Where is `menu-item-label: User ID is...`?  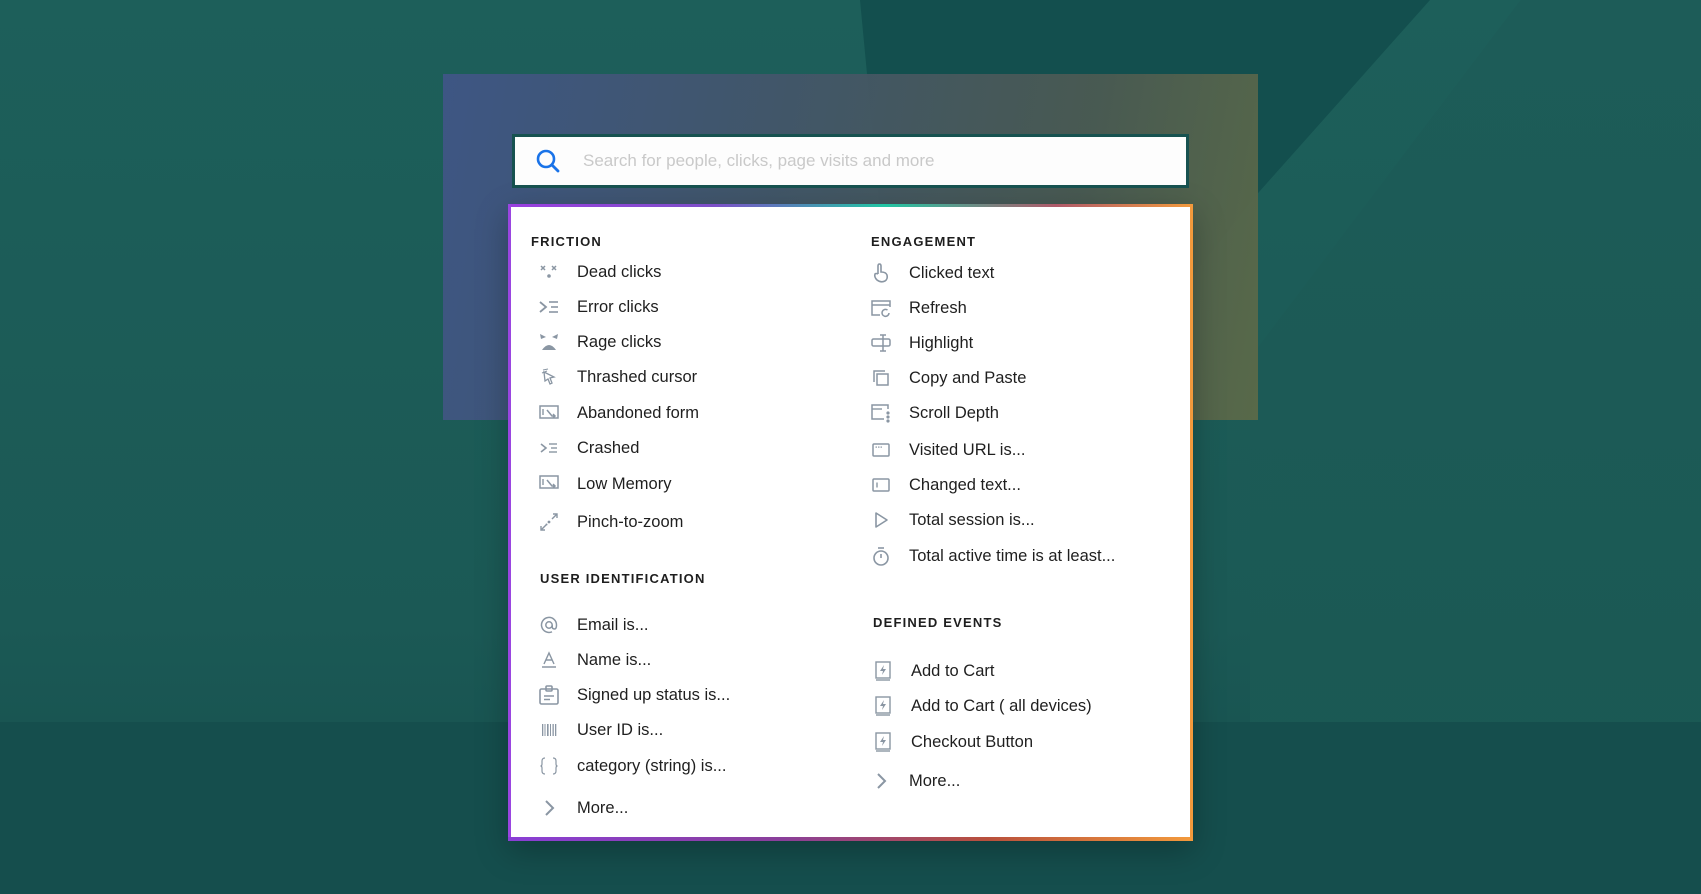 menu-item-label: User ID is... is located at coordinates (620, 729).